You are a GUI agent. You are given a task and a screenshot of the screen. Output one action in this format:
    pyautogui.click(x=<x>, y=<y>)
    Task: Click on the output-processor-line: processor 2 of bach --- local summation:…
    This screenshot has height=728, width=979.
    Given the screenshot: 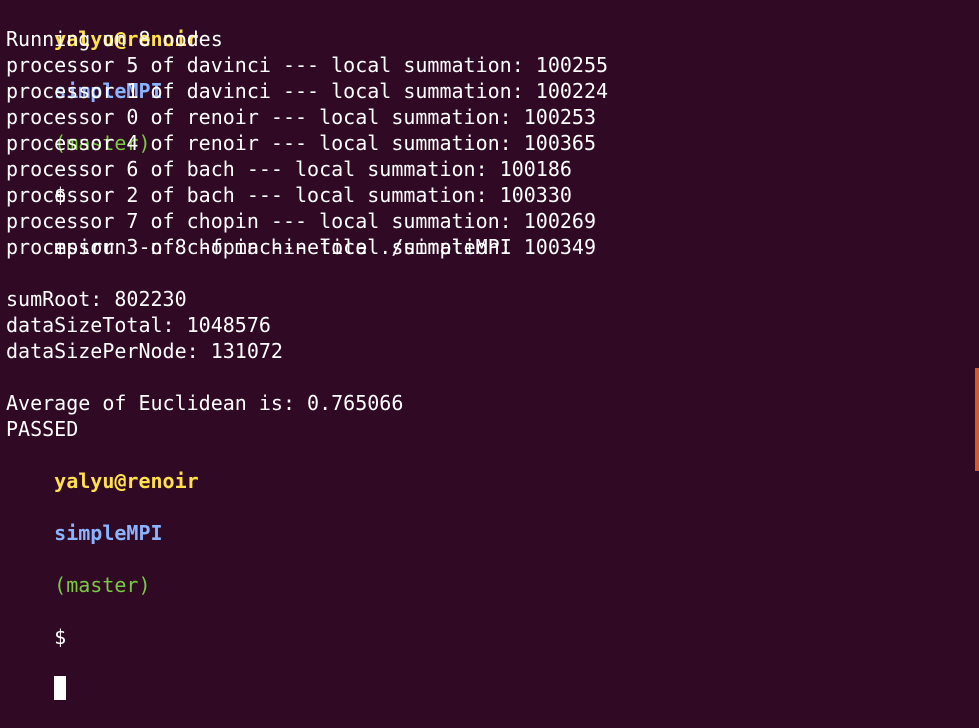 What is the action you would take?
    pyautogui.click(x=289, y=195)
    